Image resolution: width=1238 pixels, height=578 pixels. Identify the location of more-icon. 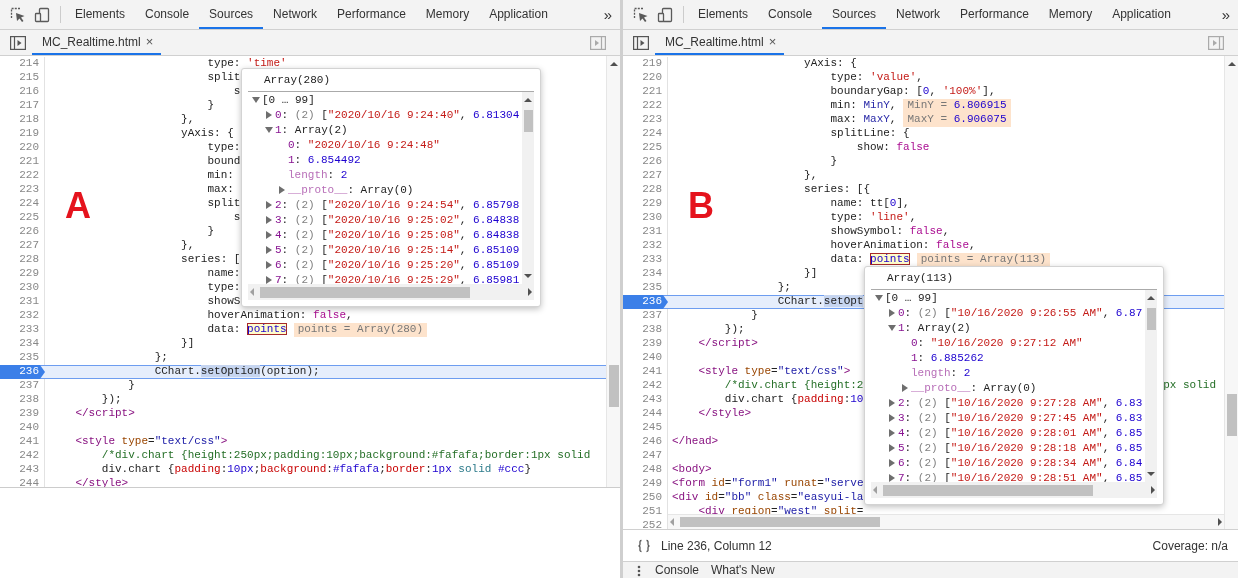
(639, 571).